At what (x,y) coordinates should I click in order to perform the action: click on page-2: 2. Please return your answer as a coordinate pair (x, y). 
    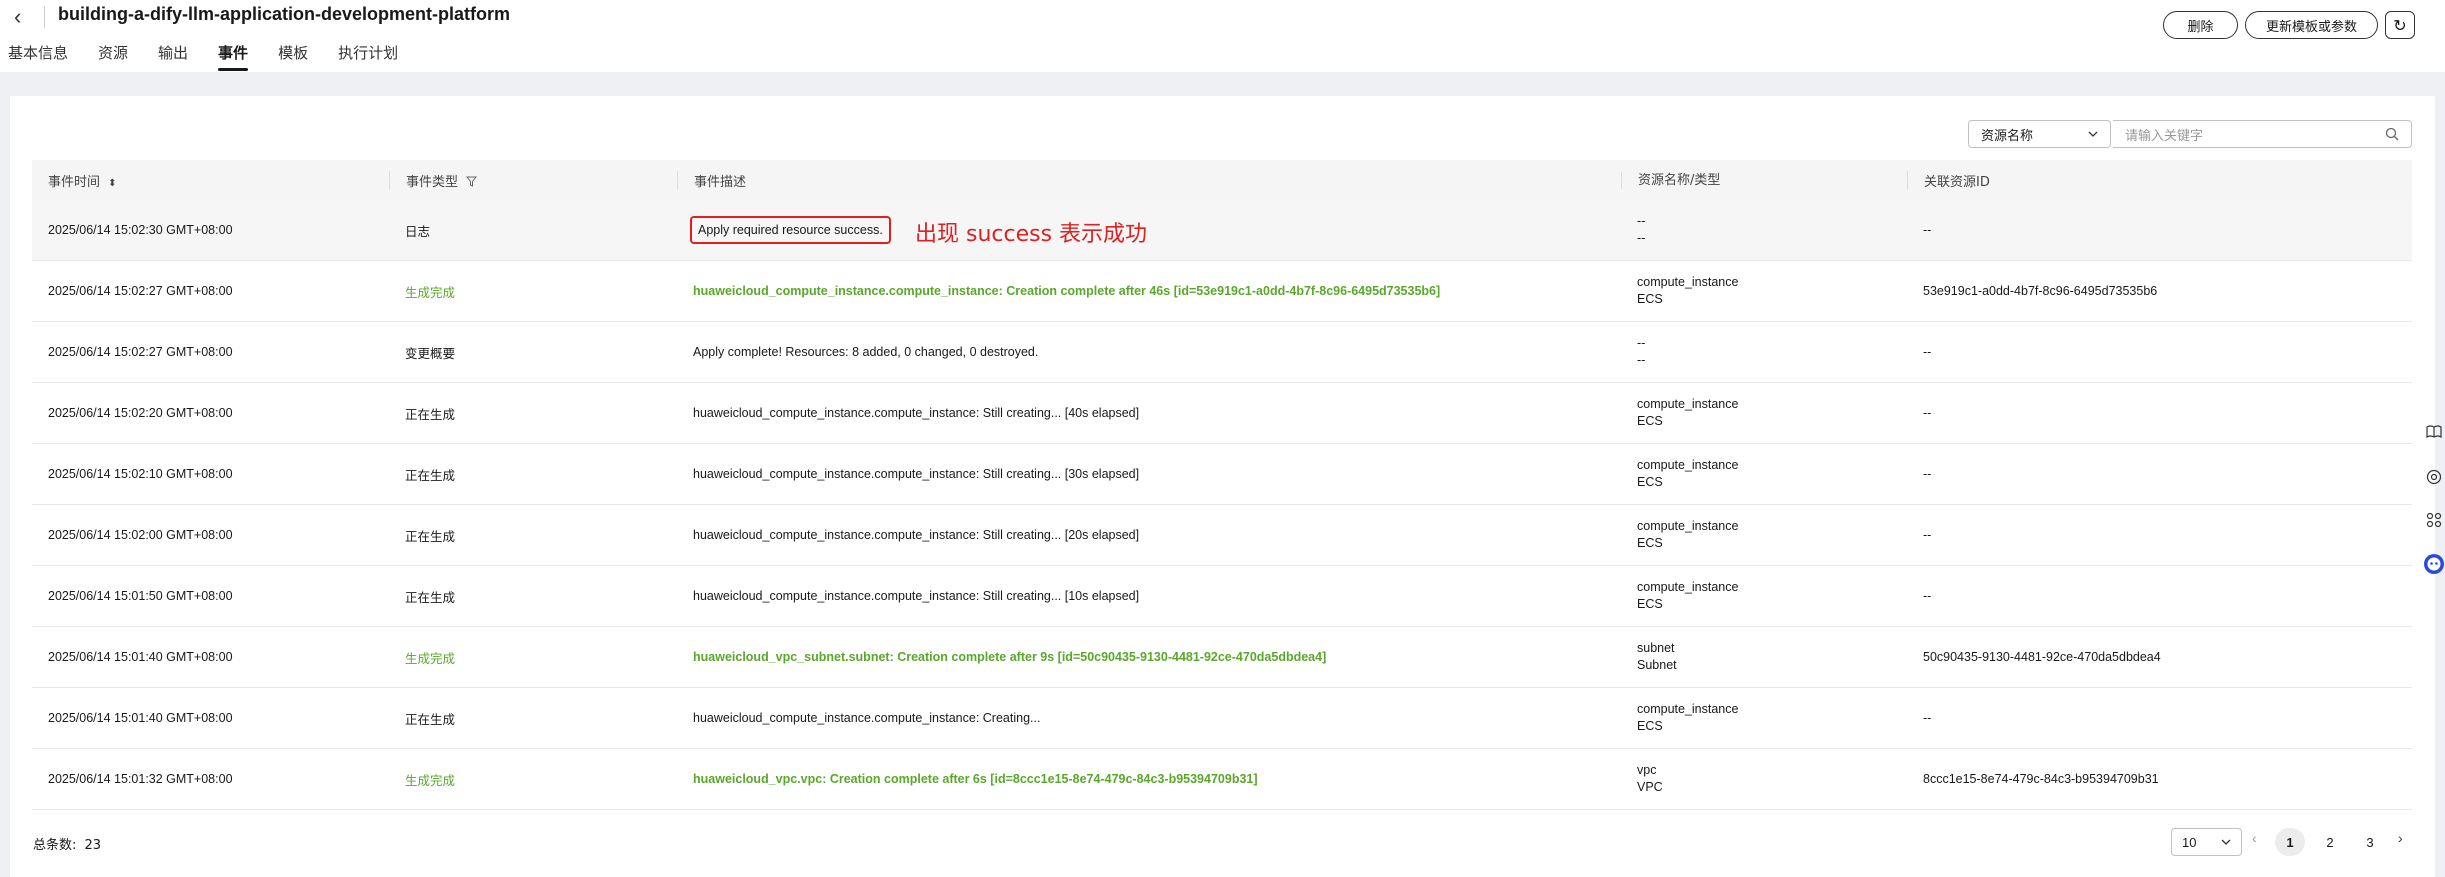
    Looking at the image, I should click on (2330, 842).